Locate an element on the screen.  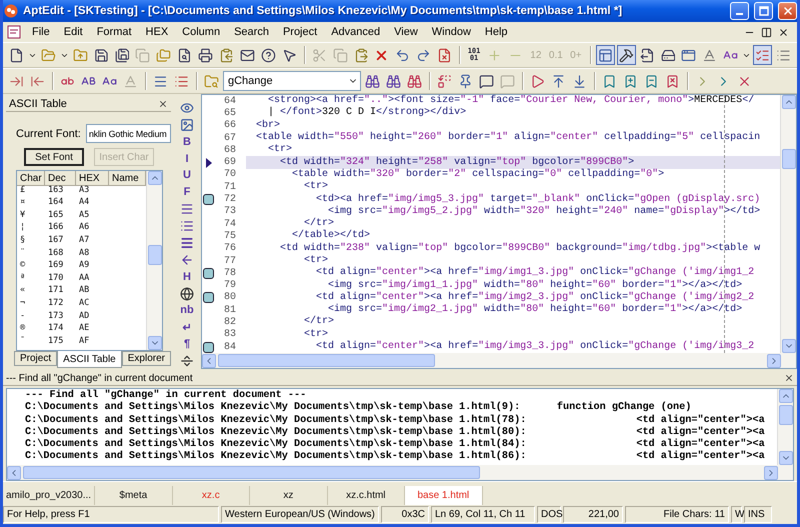
document-tab: base 1.html is located at coordinates (444, 495).